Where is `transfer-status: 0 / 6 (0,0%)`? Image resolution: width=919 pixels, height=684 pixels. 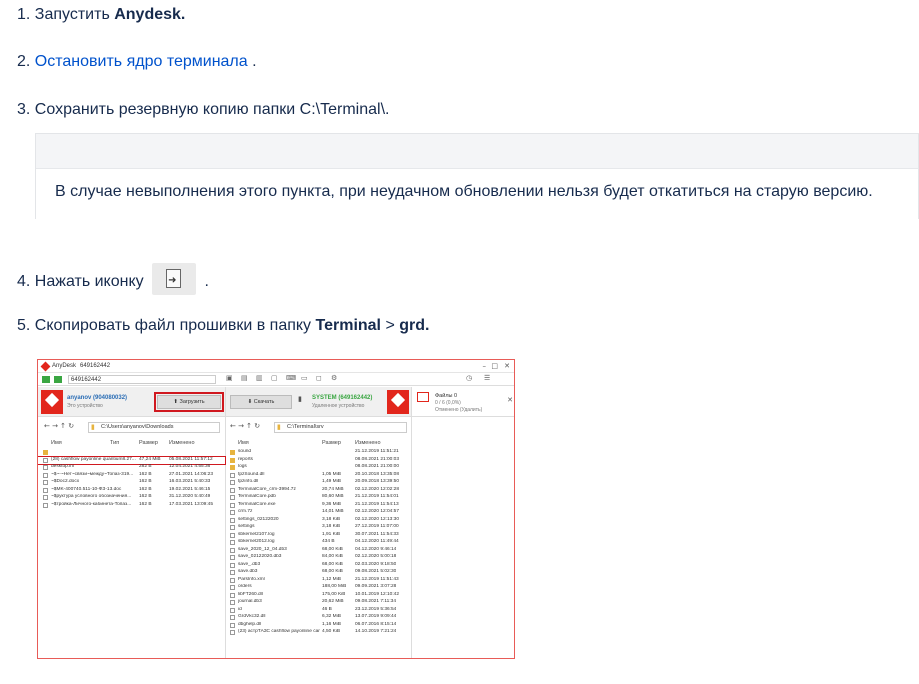 transfer-status: 0 / 6 (0,0%) is located at coordinates (448, 403).